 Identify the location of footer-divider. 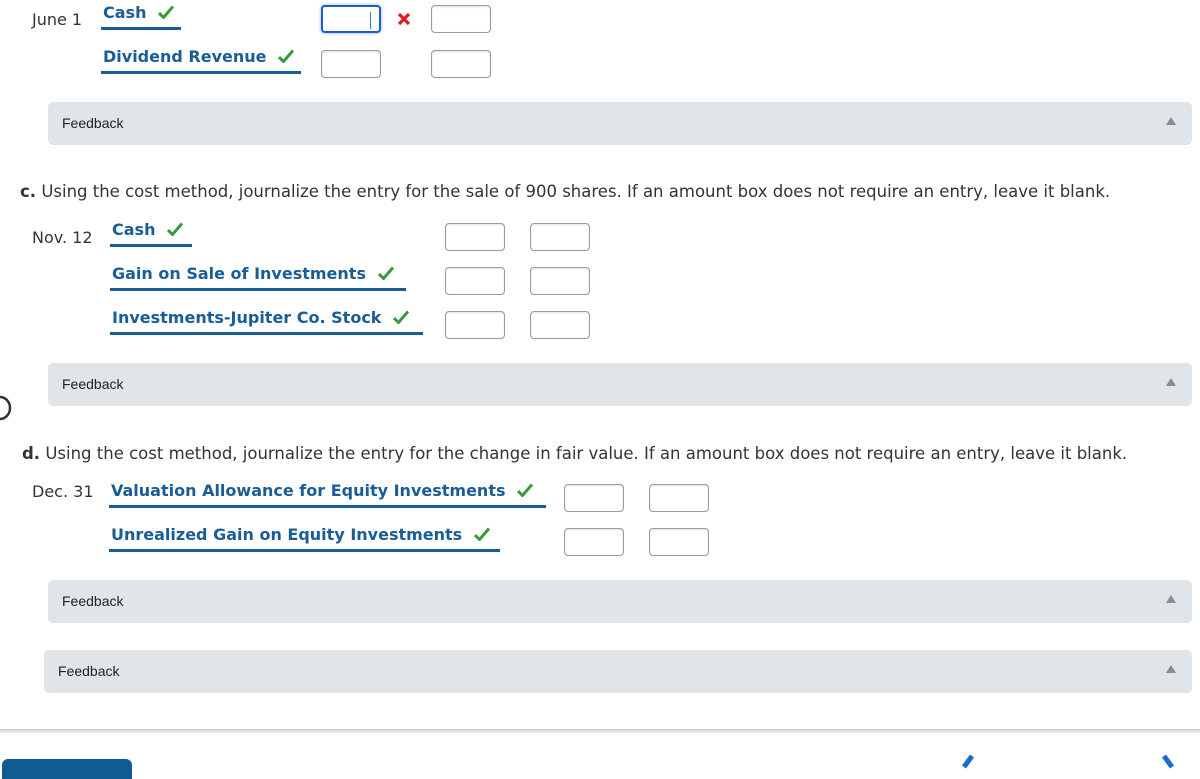
(600, 731).